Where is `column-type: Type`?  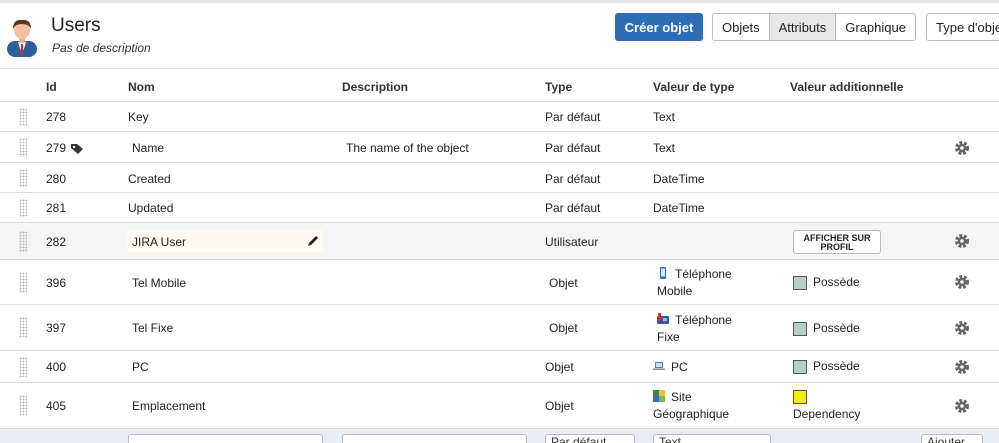 column-type: Type is located at coordinates (558, 87).